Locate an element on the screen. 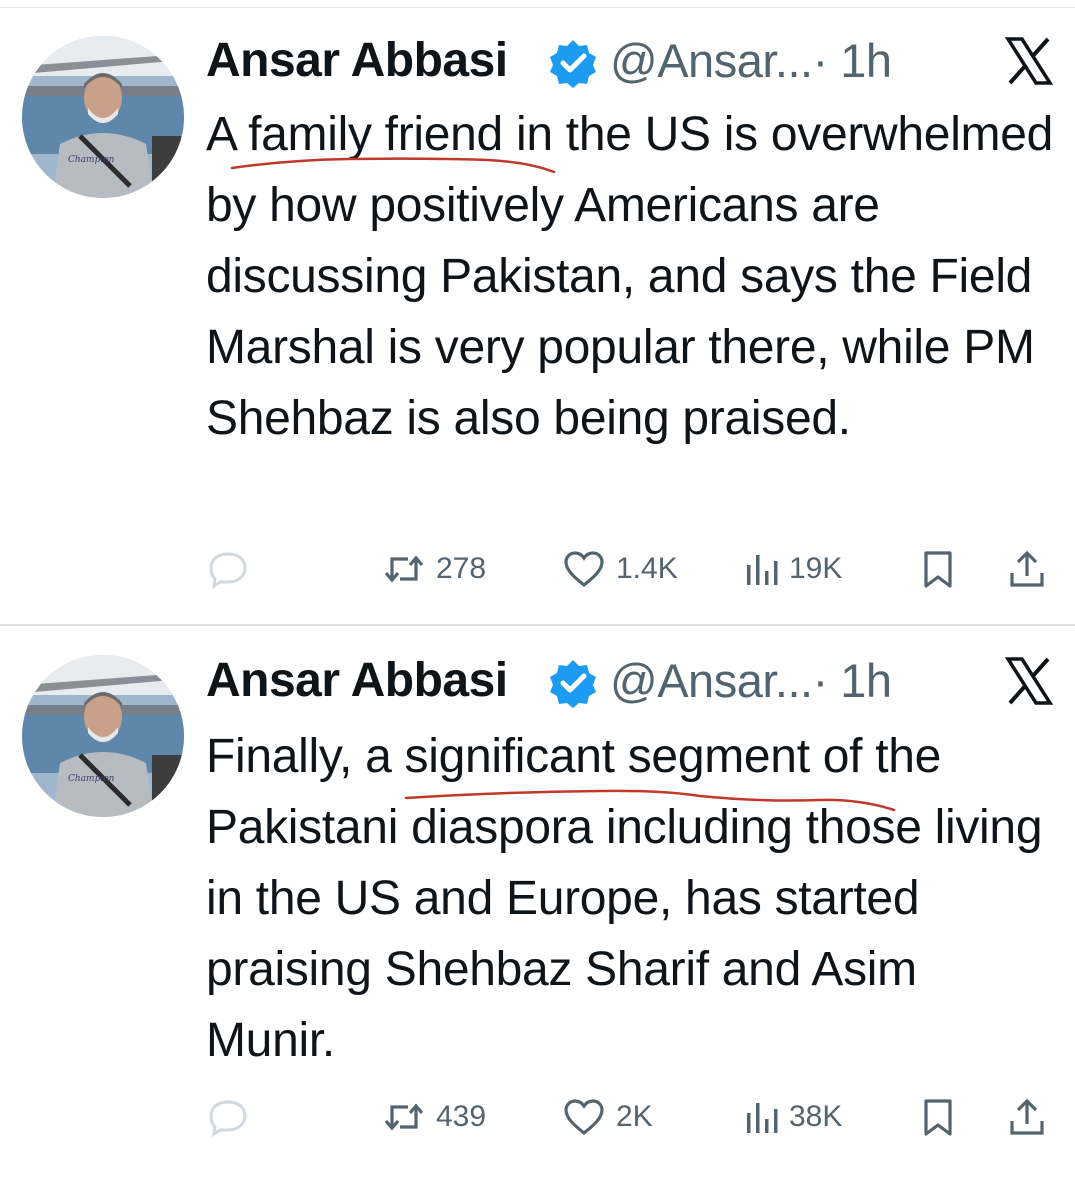 The image size is (1075, 1200). like-button: 1.4K is located at coordinates (620, 569).